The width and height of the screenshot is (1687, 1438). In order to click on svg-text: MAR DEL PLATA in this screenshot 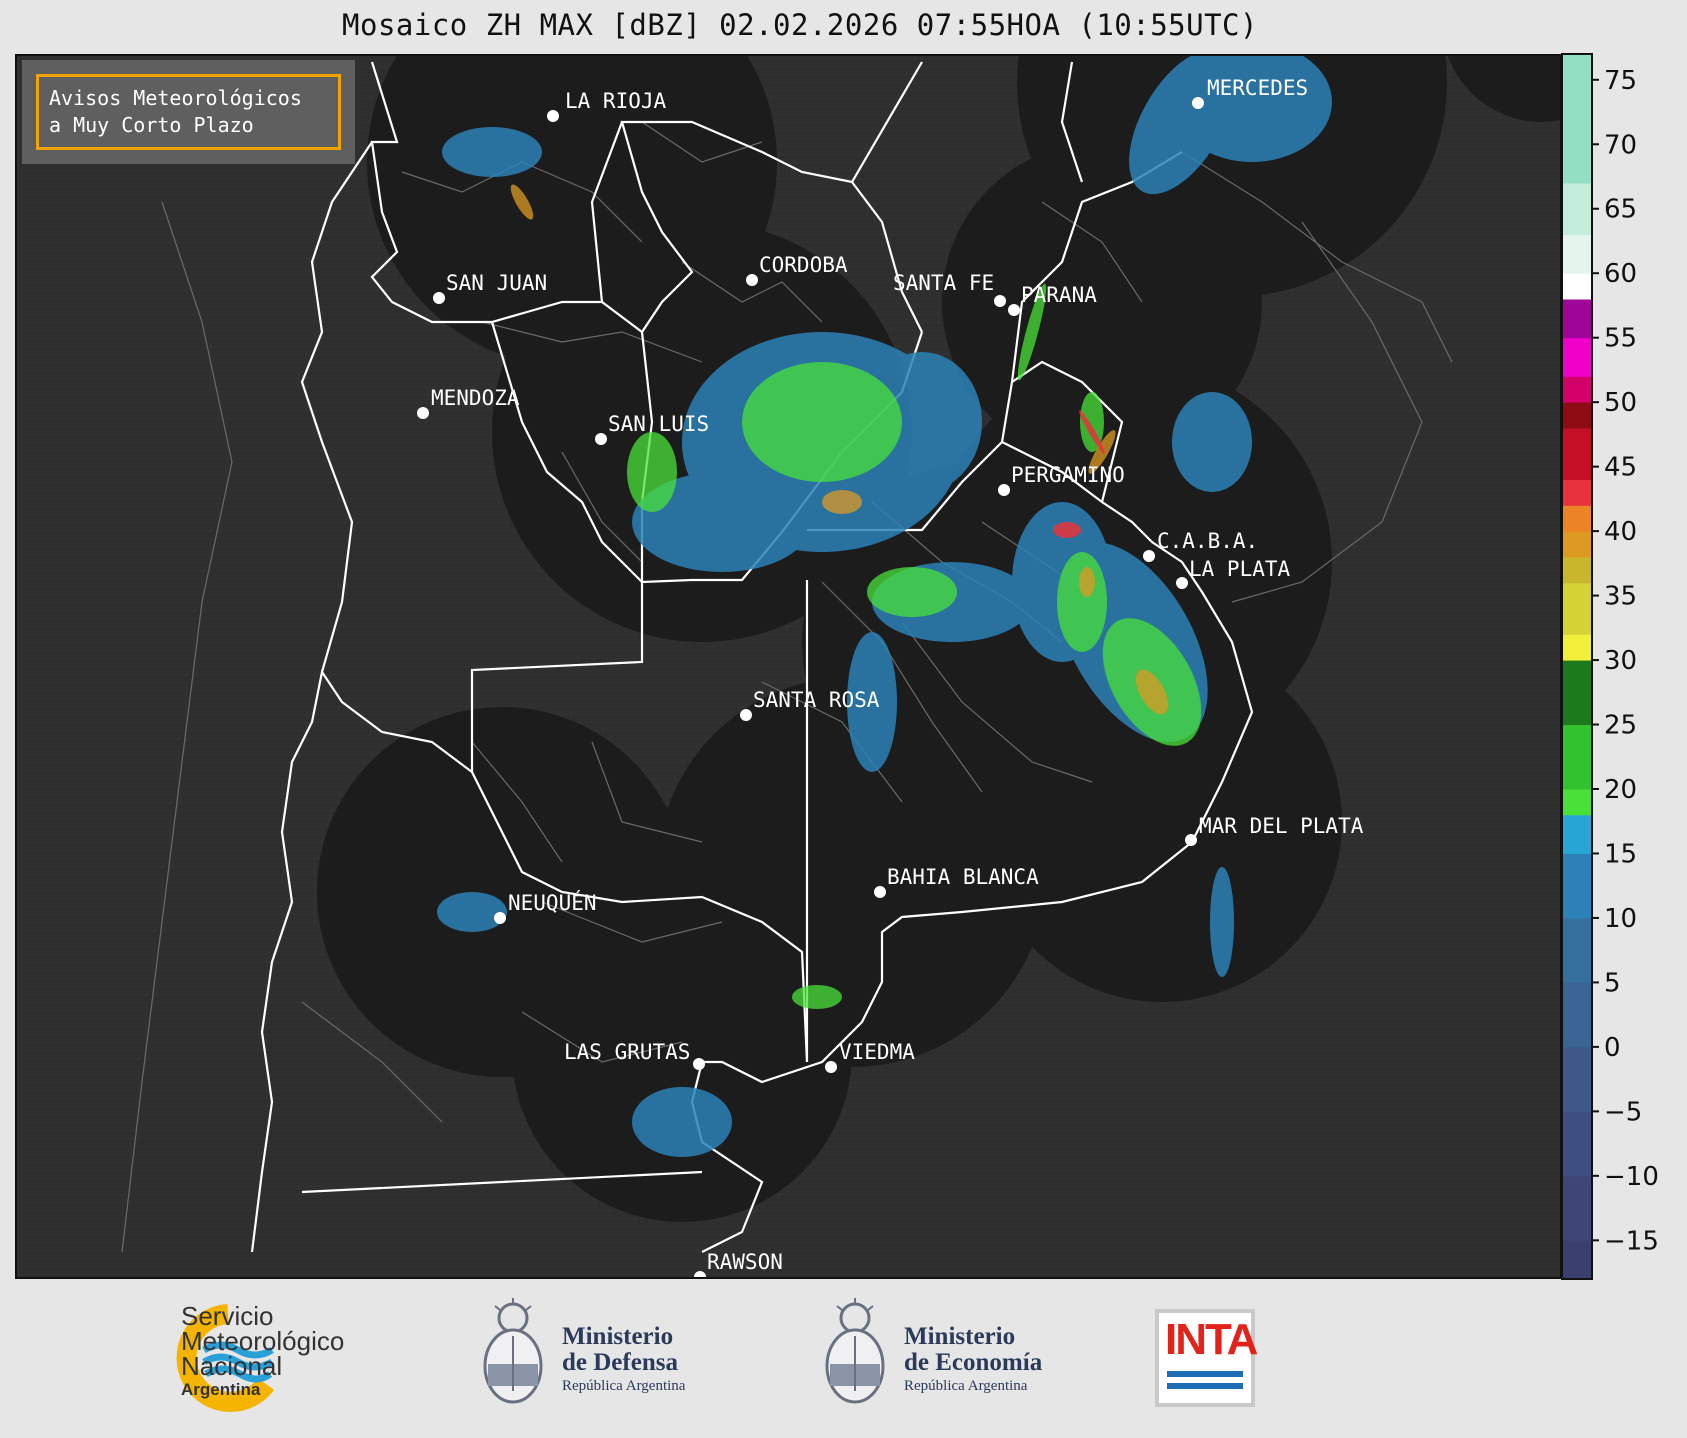, I will do `click(1281, 826)`.